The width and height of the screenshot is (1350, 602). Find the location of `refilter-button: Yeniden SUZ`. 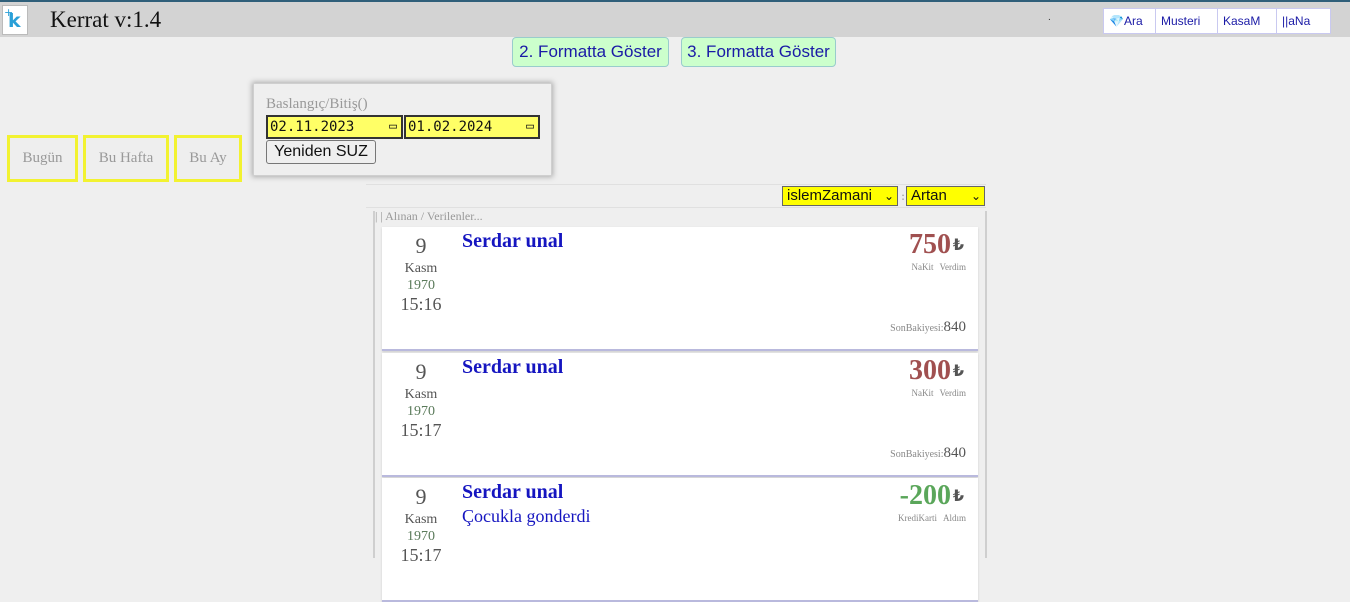

refilter-button: Yeniden SUZ is located at coordinates (321, 152).